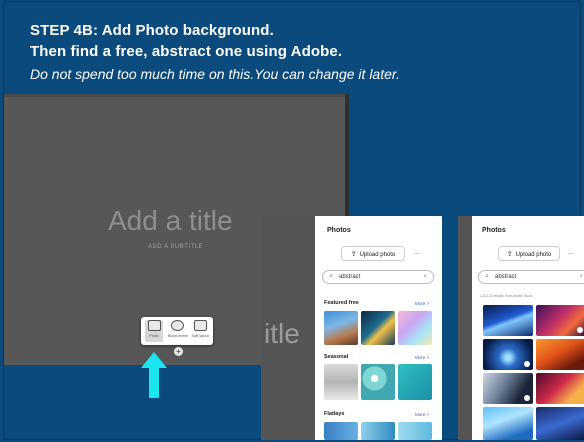  Describe the element at coordinates (334, 414) in the screenshot. I see `section-heading-flatlays: Flatlays` at that location.